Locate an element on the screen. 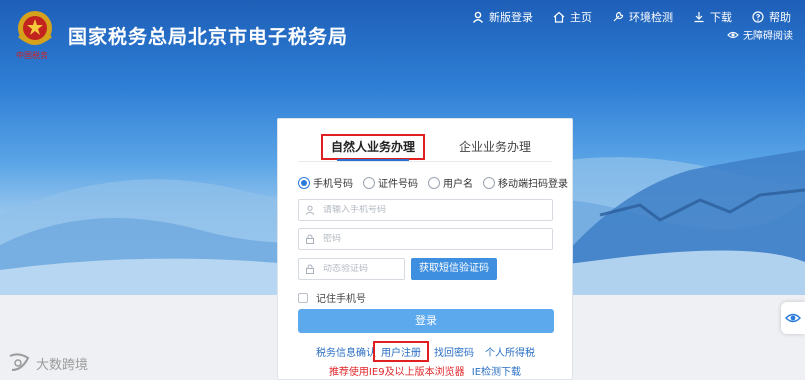 This screenshot has height=380, width=805. top-navigation: 新版登录 主页 环境检测 下载 帮助 is located at coordinates (631, 17).